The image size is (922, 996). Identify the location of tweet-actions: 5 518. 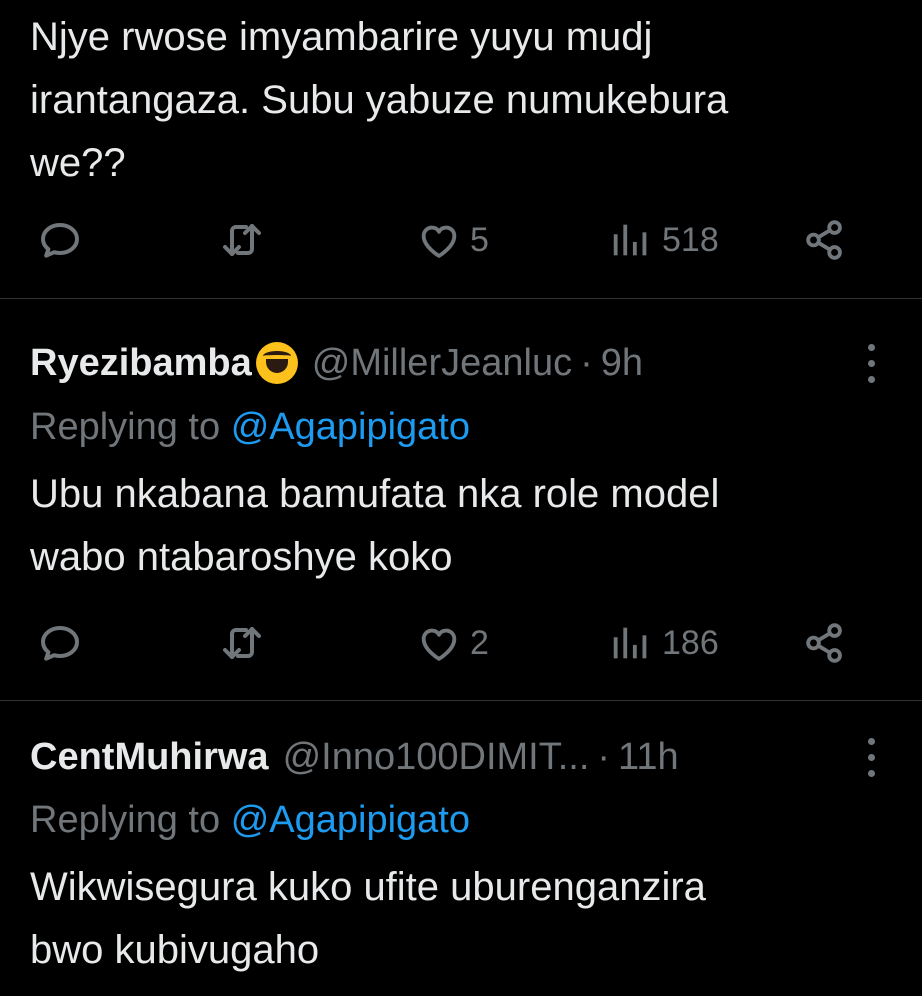
(461, 240).